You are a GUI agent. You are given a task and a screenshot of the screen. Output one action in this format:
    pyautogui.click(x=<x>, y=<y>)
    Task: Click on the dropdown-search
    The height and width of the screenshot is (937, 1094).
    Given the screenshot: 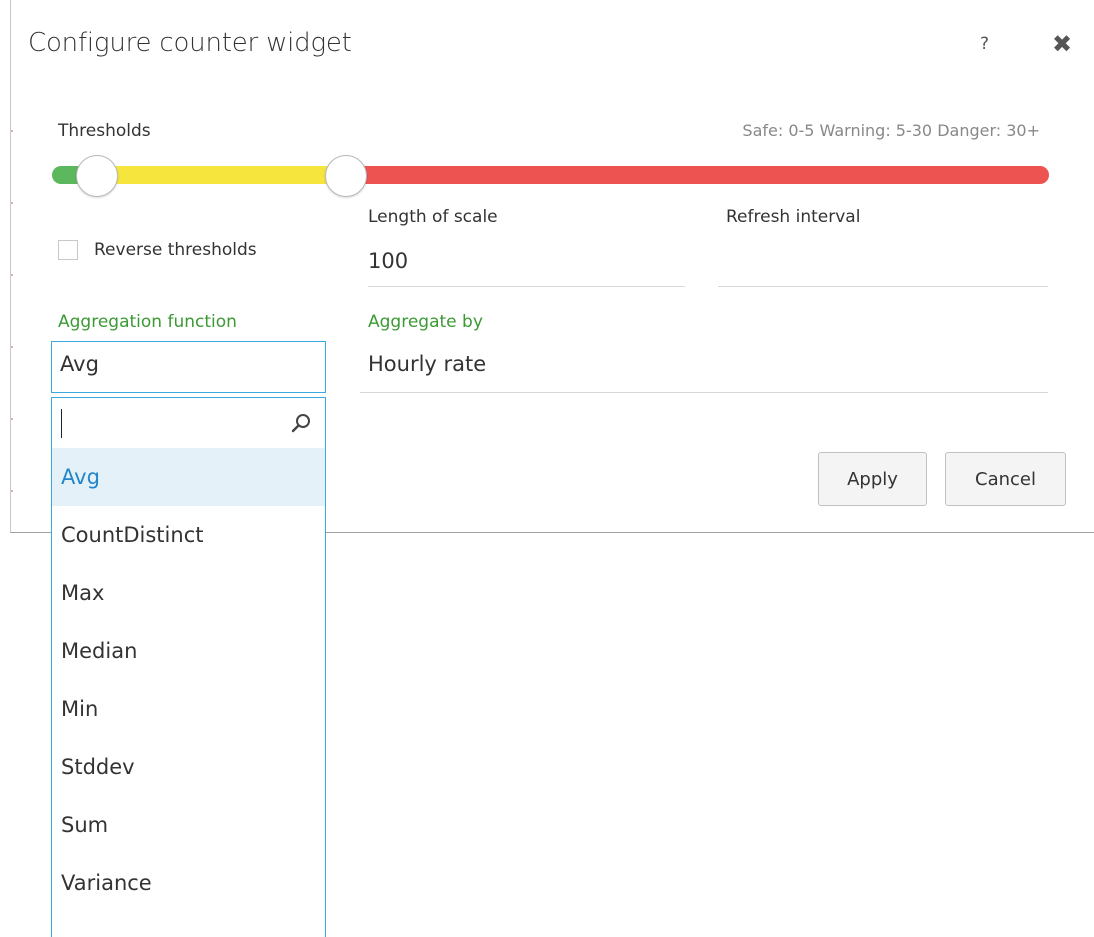 What is the action you would take?
    pyautogui.click(x=188, y=423)
    